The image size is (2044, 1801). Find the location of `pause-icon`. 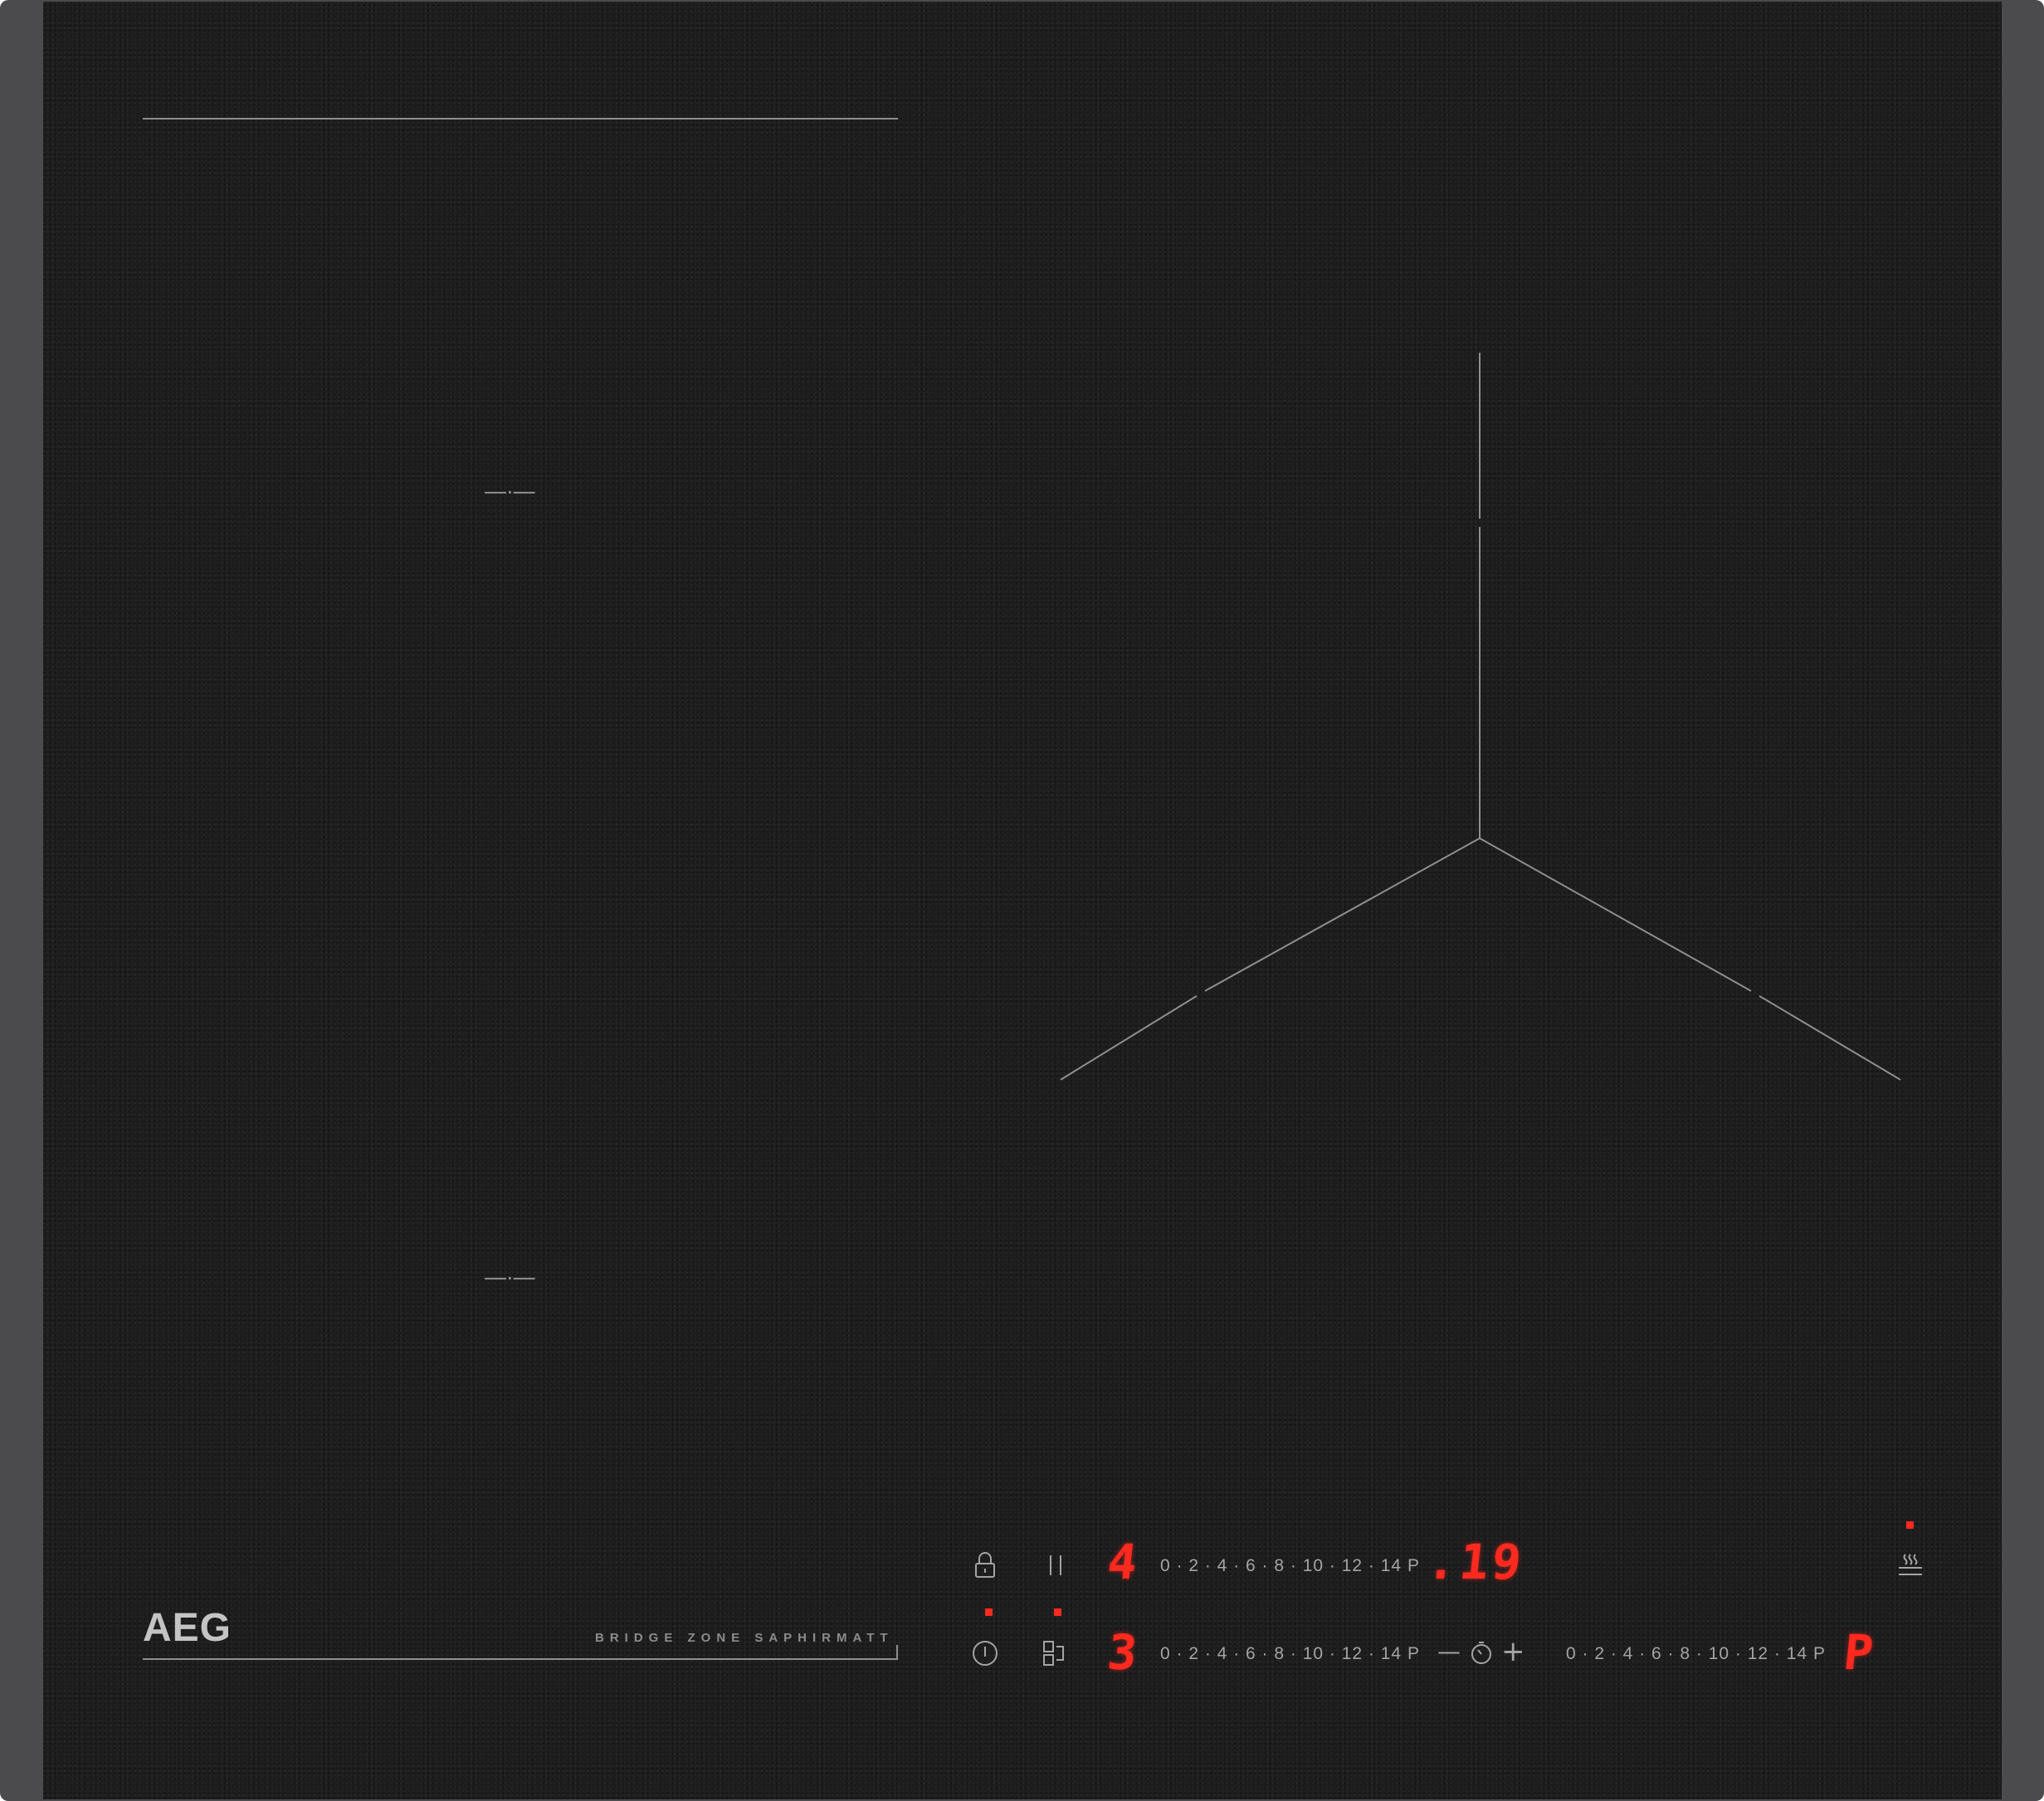

pause-icon is located at coordinates (1056, 1565).